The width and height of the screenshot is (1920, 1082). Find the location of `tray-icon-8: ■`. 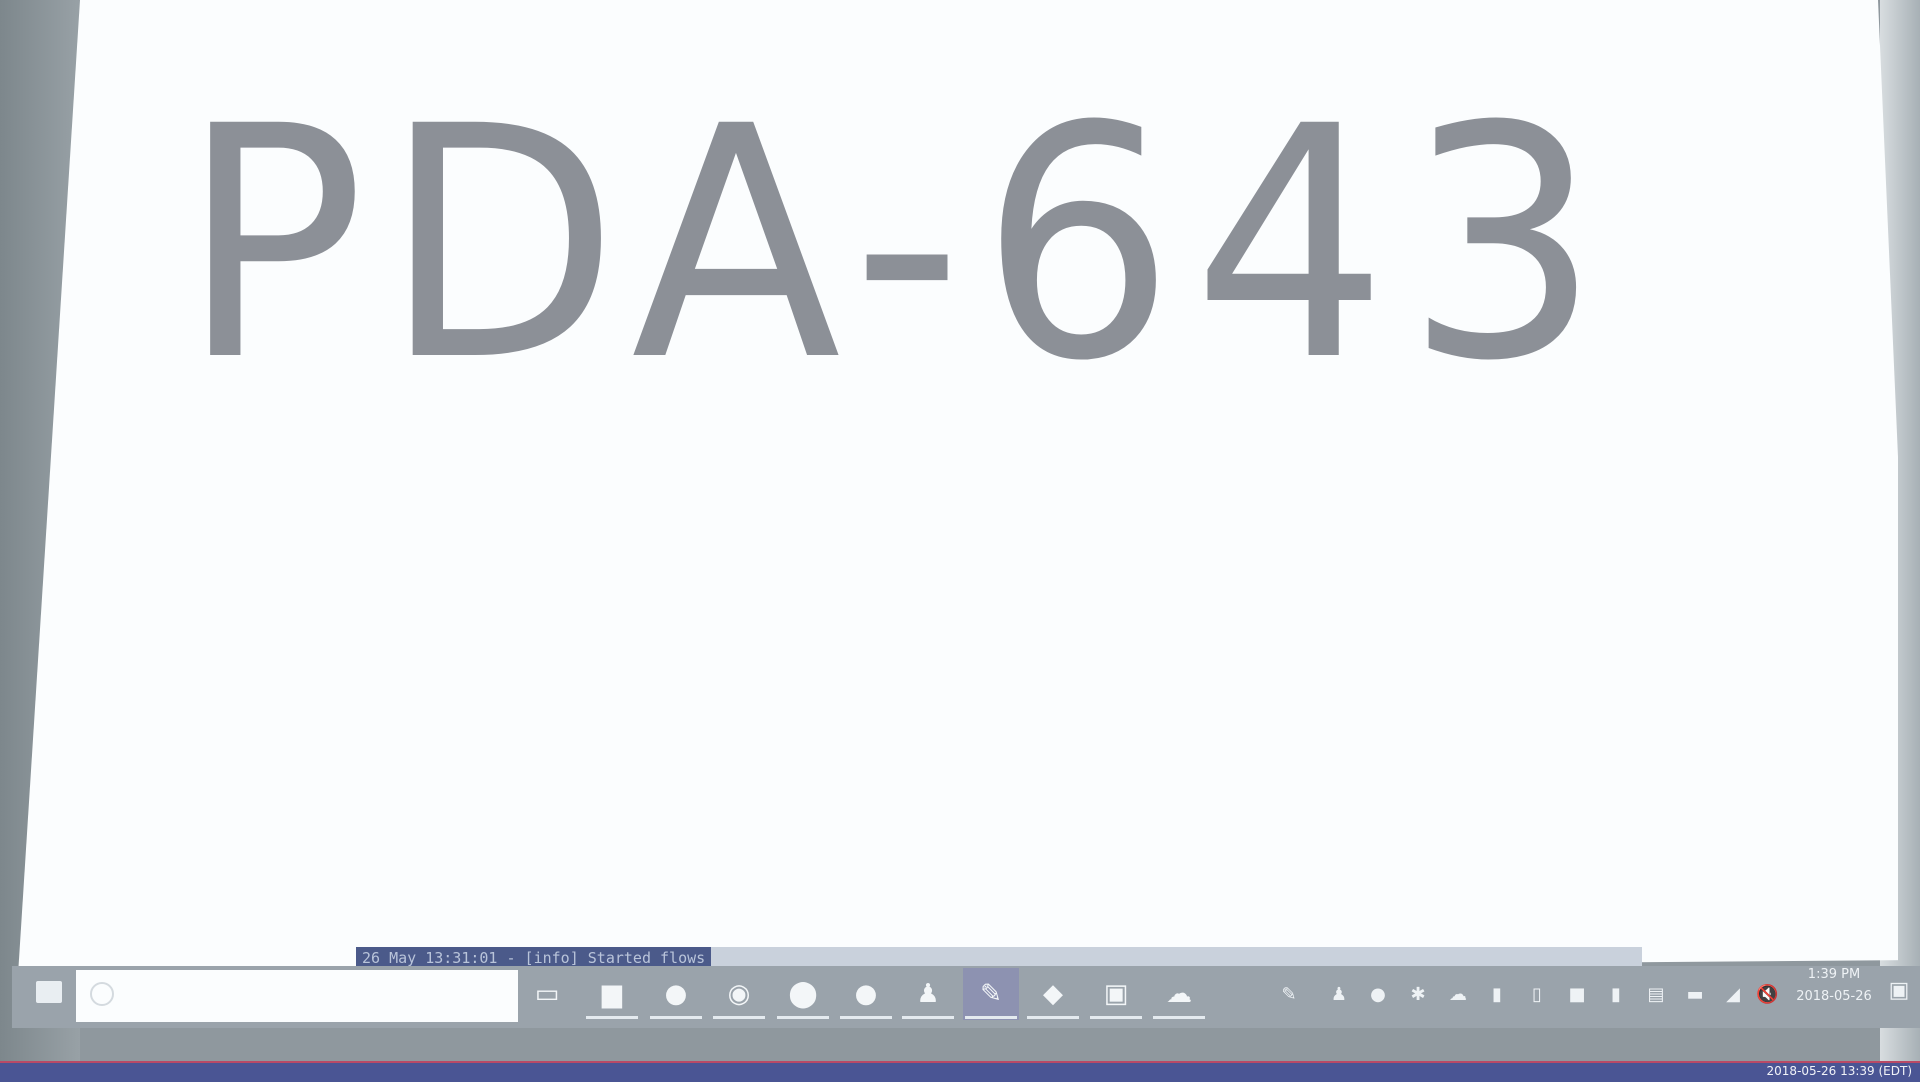

tray-icon-8: ■ is located at coordinates (1577, 995).